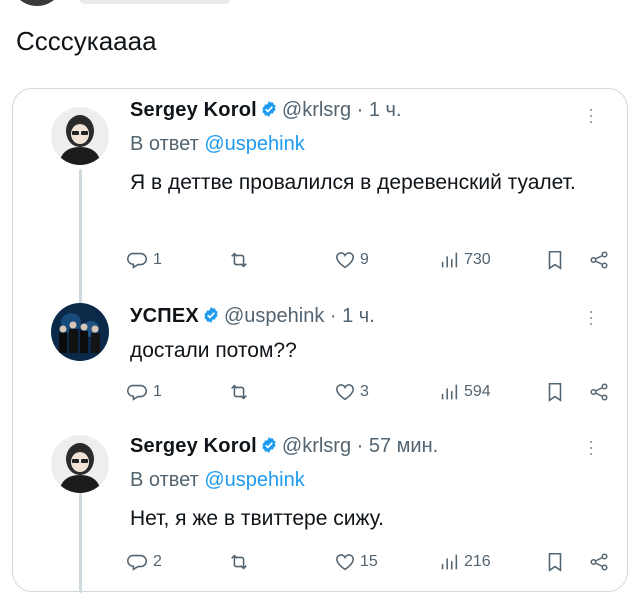 This screenshot has width=640, height=606. What do you see at coordinates (257, 518) in the screenshot?
I see `tweet-text: Нет, я же в твиттере сижу.` at bounding box center [257, 518].